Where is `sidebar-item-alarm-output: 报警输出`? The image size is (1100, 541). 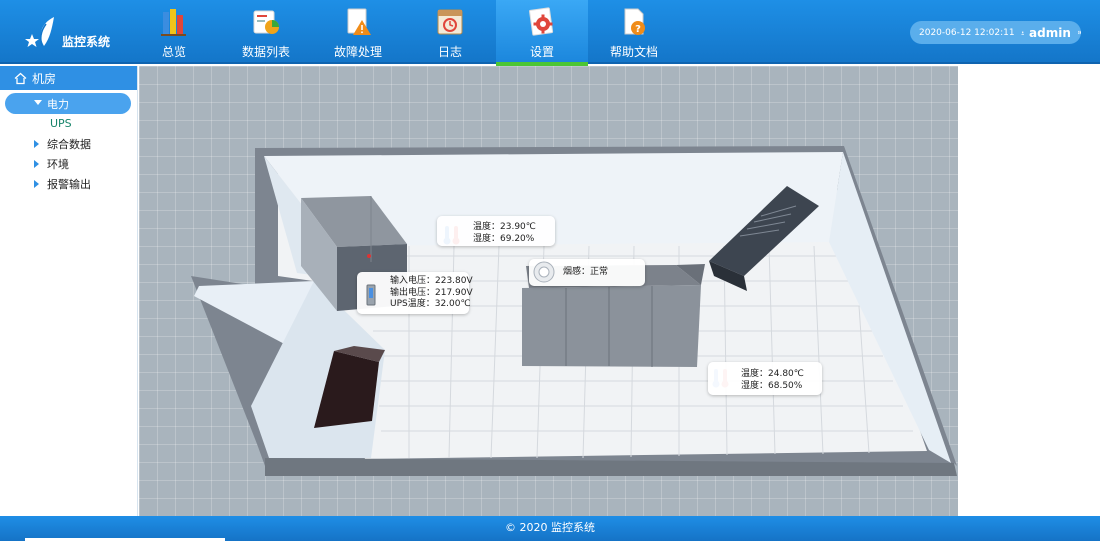 sidebar-item-alarm-output: 报警输出 is located at coordinates (68, 184).